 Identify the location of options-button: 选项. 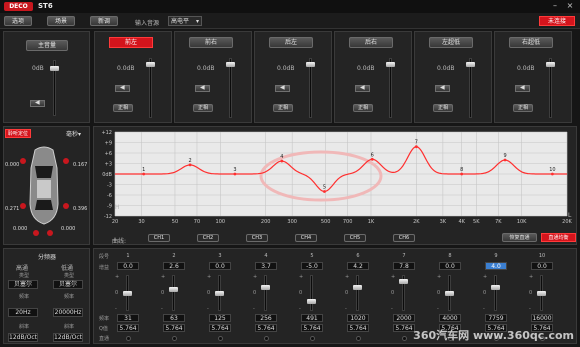
(18, 21).